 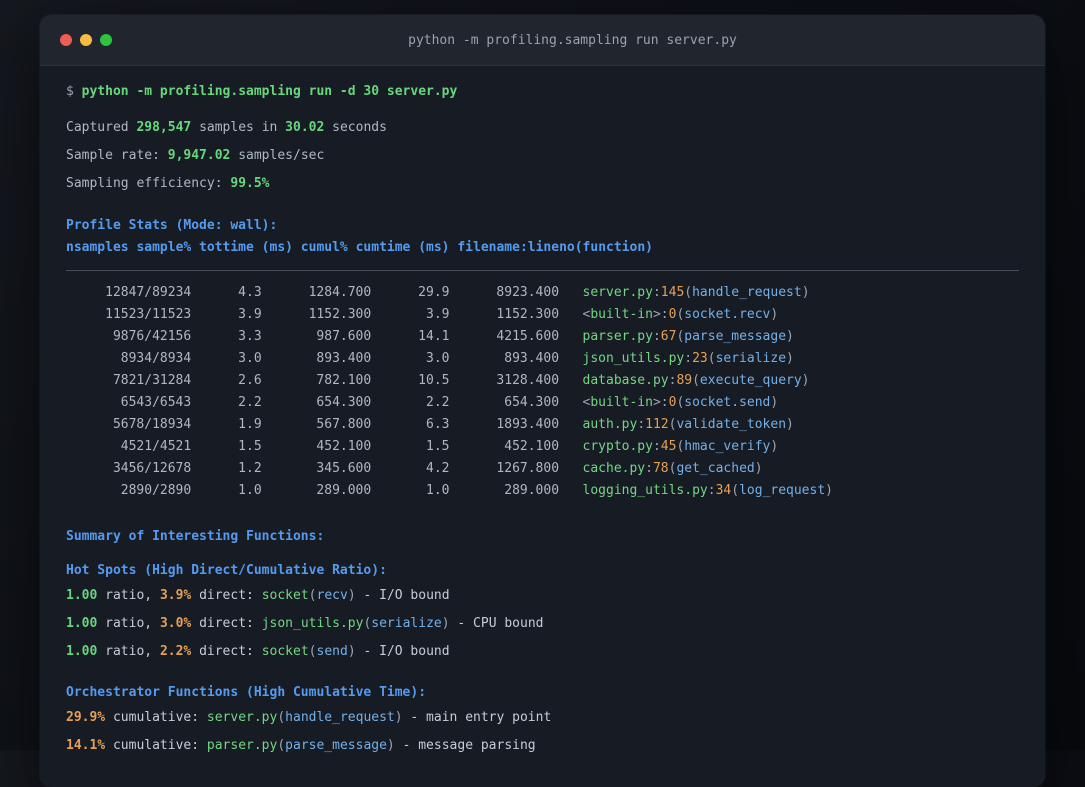 What do you see at coordinates (344, 424) in the screenshot?
I see `tottime-value: 567.800` at bounding box center [344, 424].